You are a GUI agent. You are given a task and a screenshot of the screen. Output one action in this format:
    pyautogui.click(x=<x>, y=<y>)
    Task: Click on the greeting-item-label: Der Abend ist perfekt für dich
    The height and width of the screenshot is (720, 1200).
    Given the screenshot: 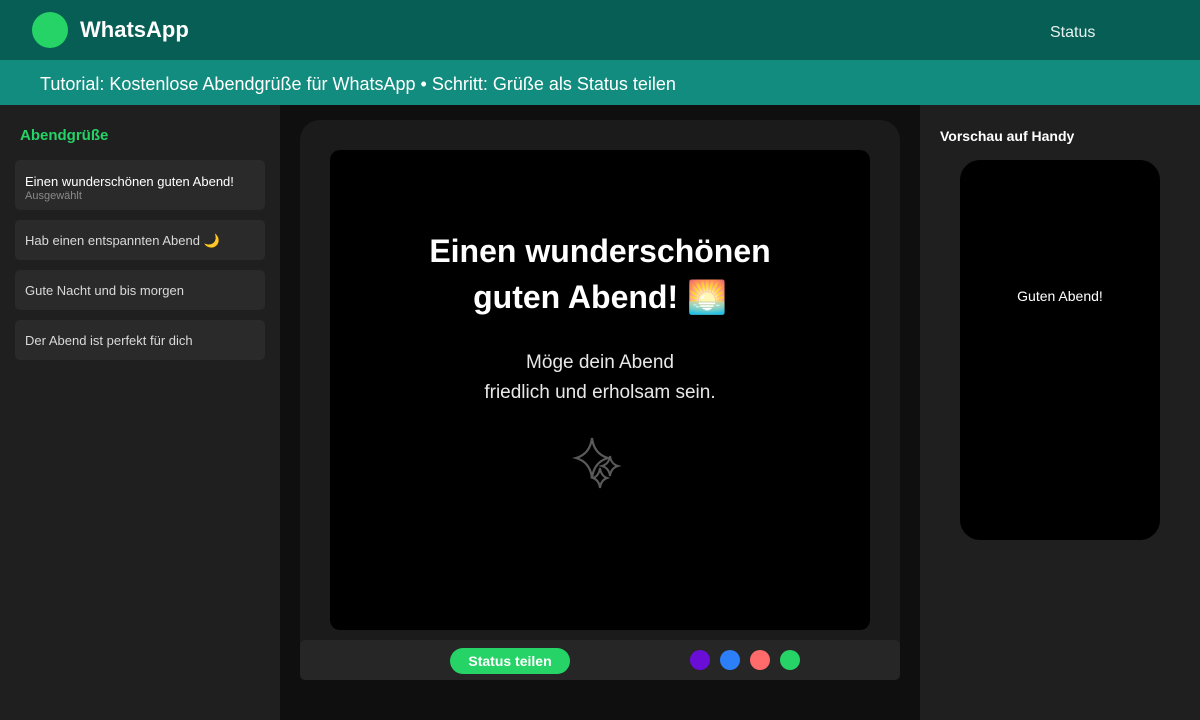 What is the action you would take?
    pyautogui.click(x=109, y=340)
    